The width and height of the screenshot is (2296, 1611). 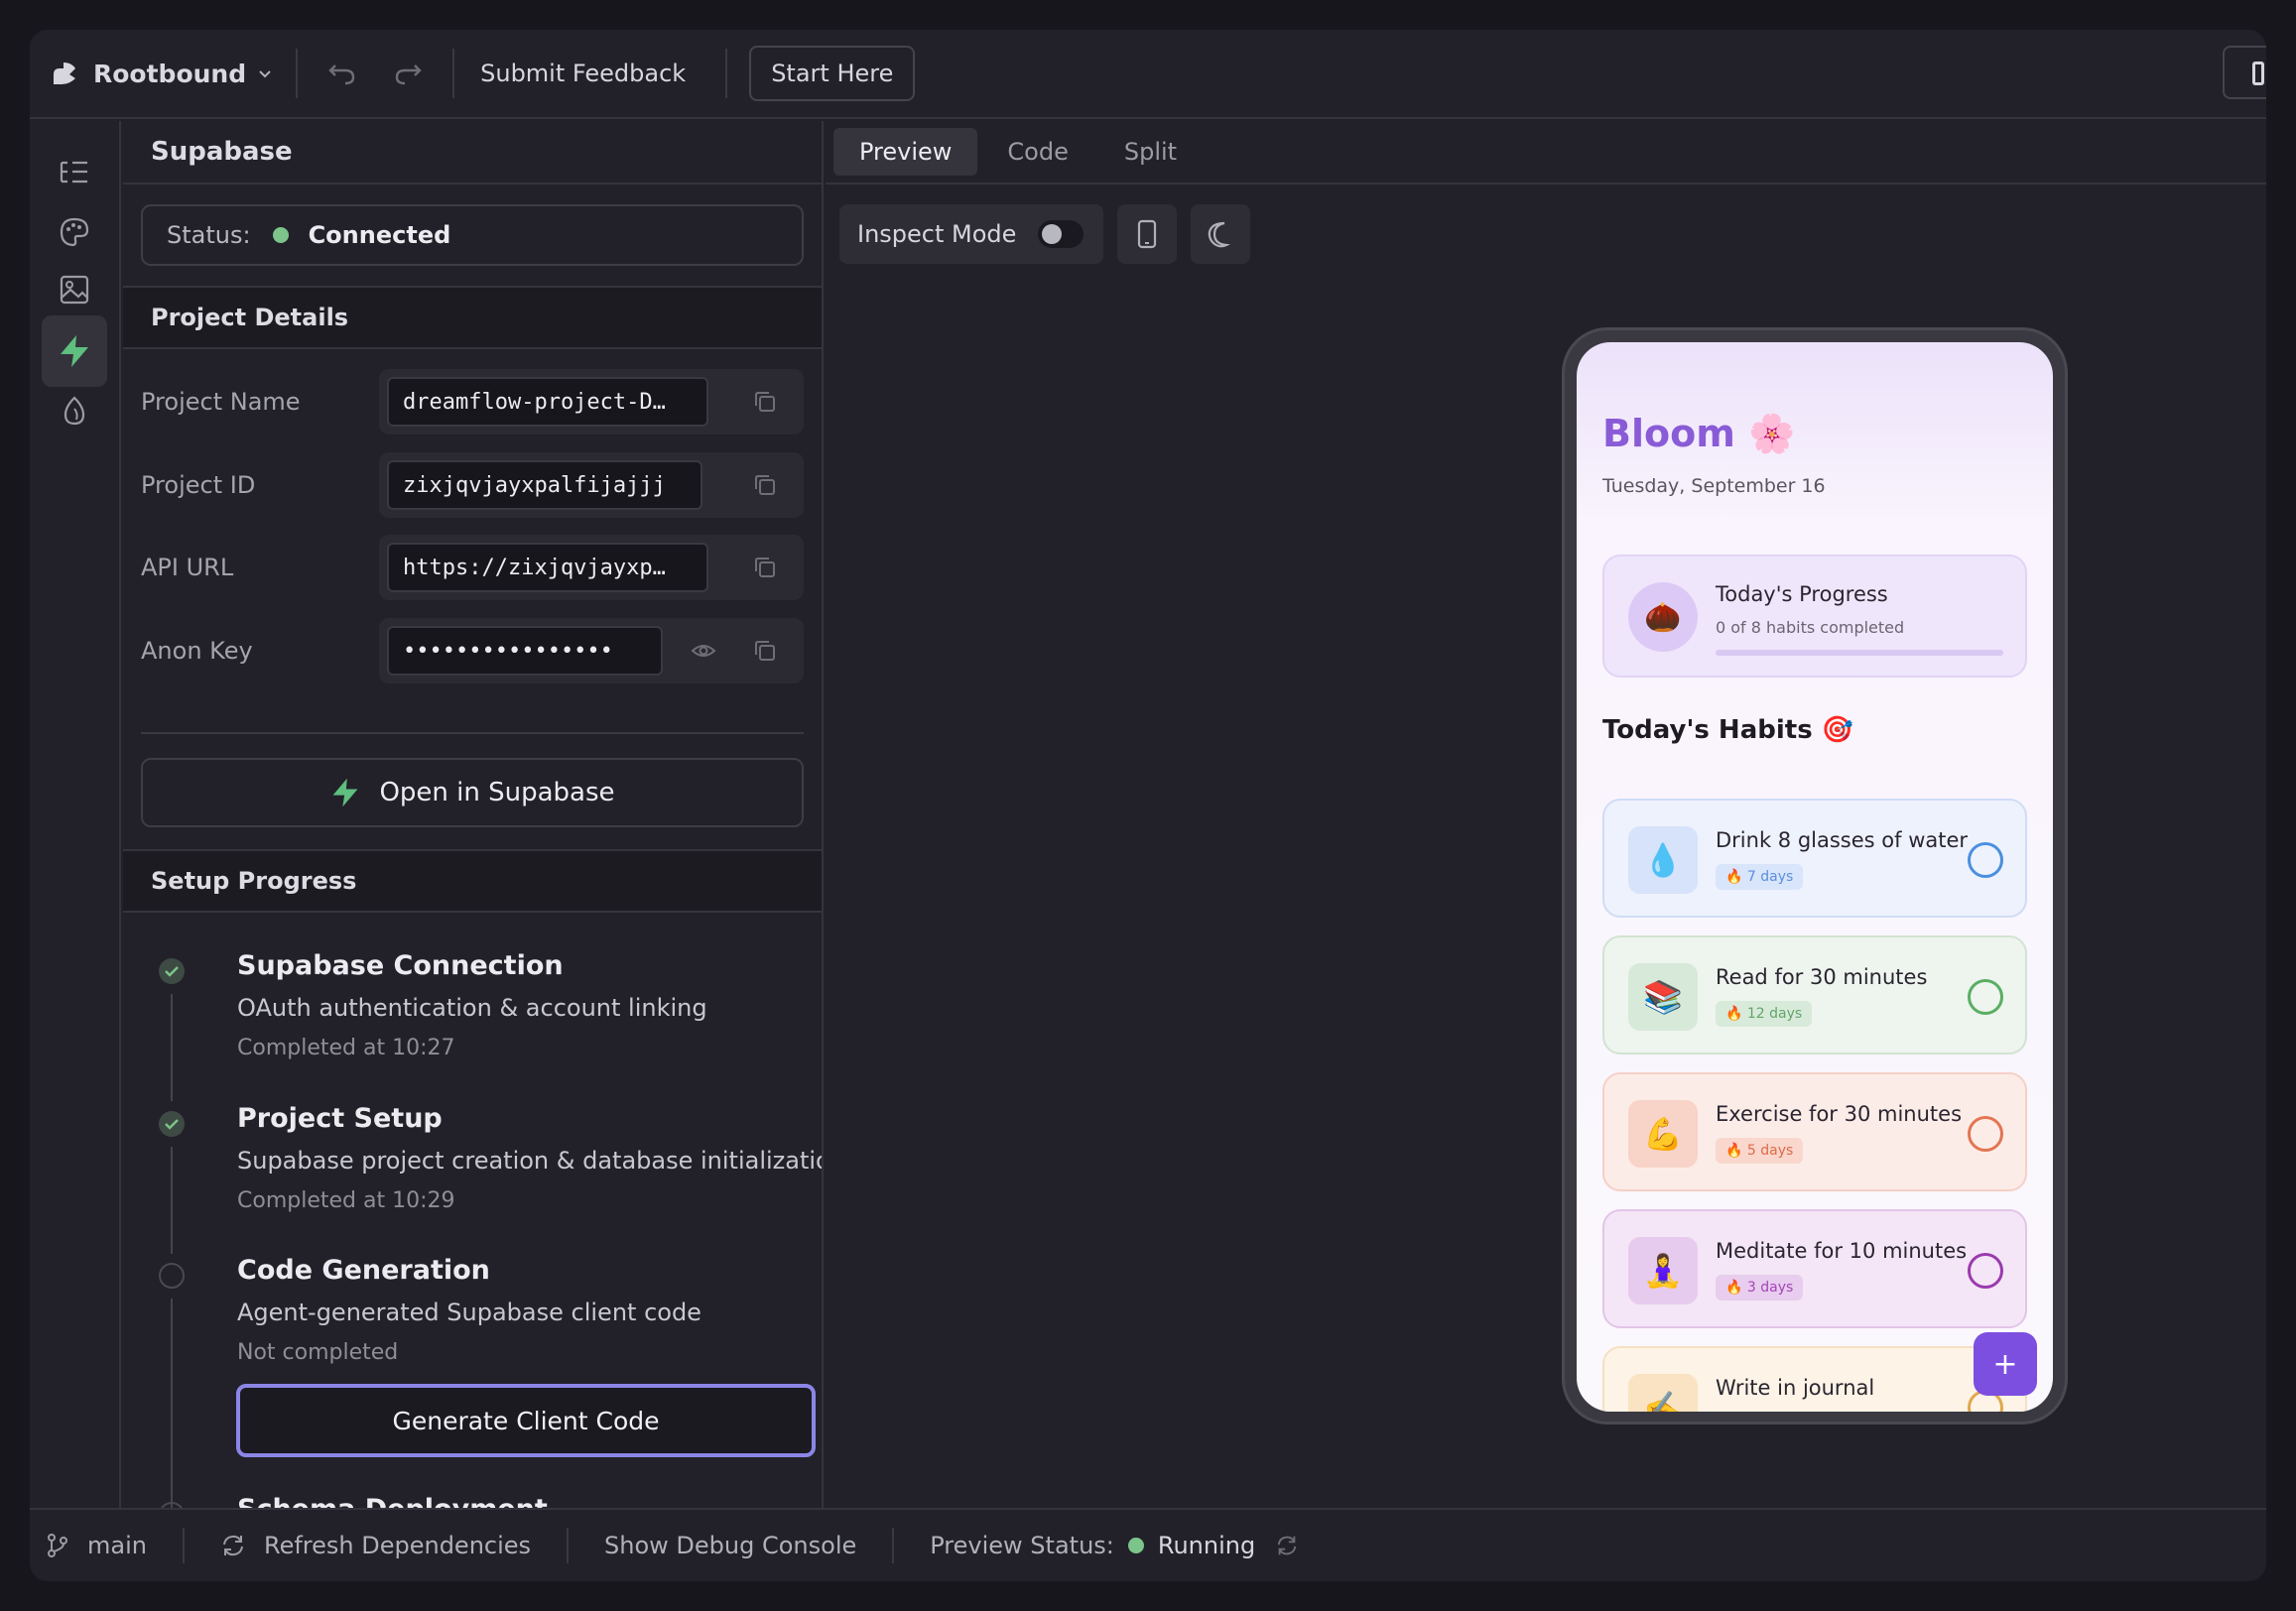 I want to click on project-details-heading: Project Details, so click(x=473, y=318).